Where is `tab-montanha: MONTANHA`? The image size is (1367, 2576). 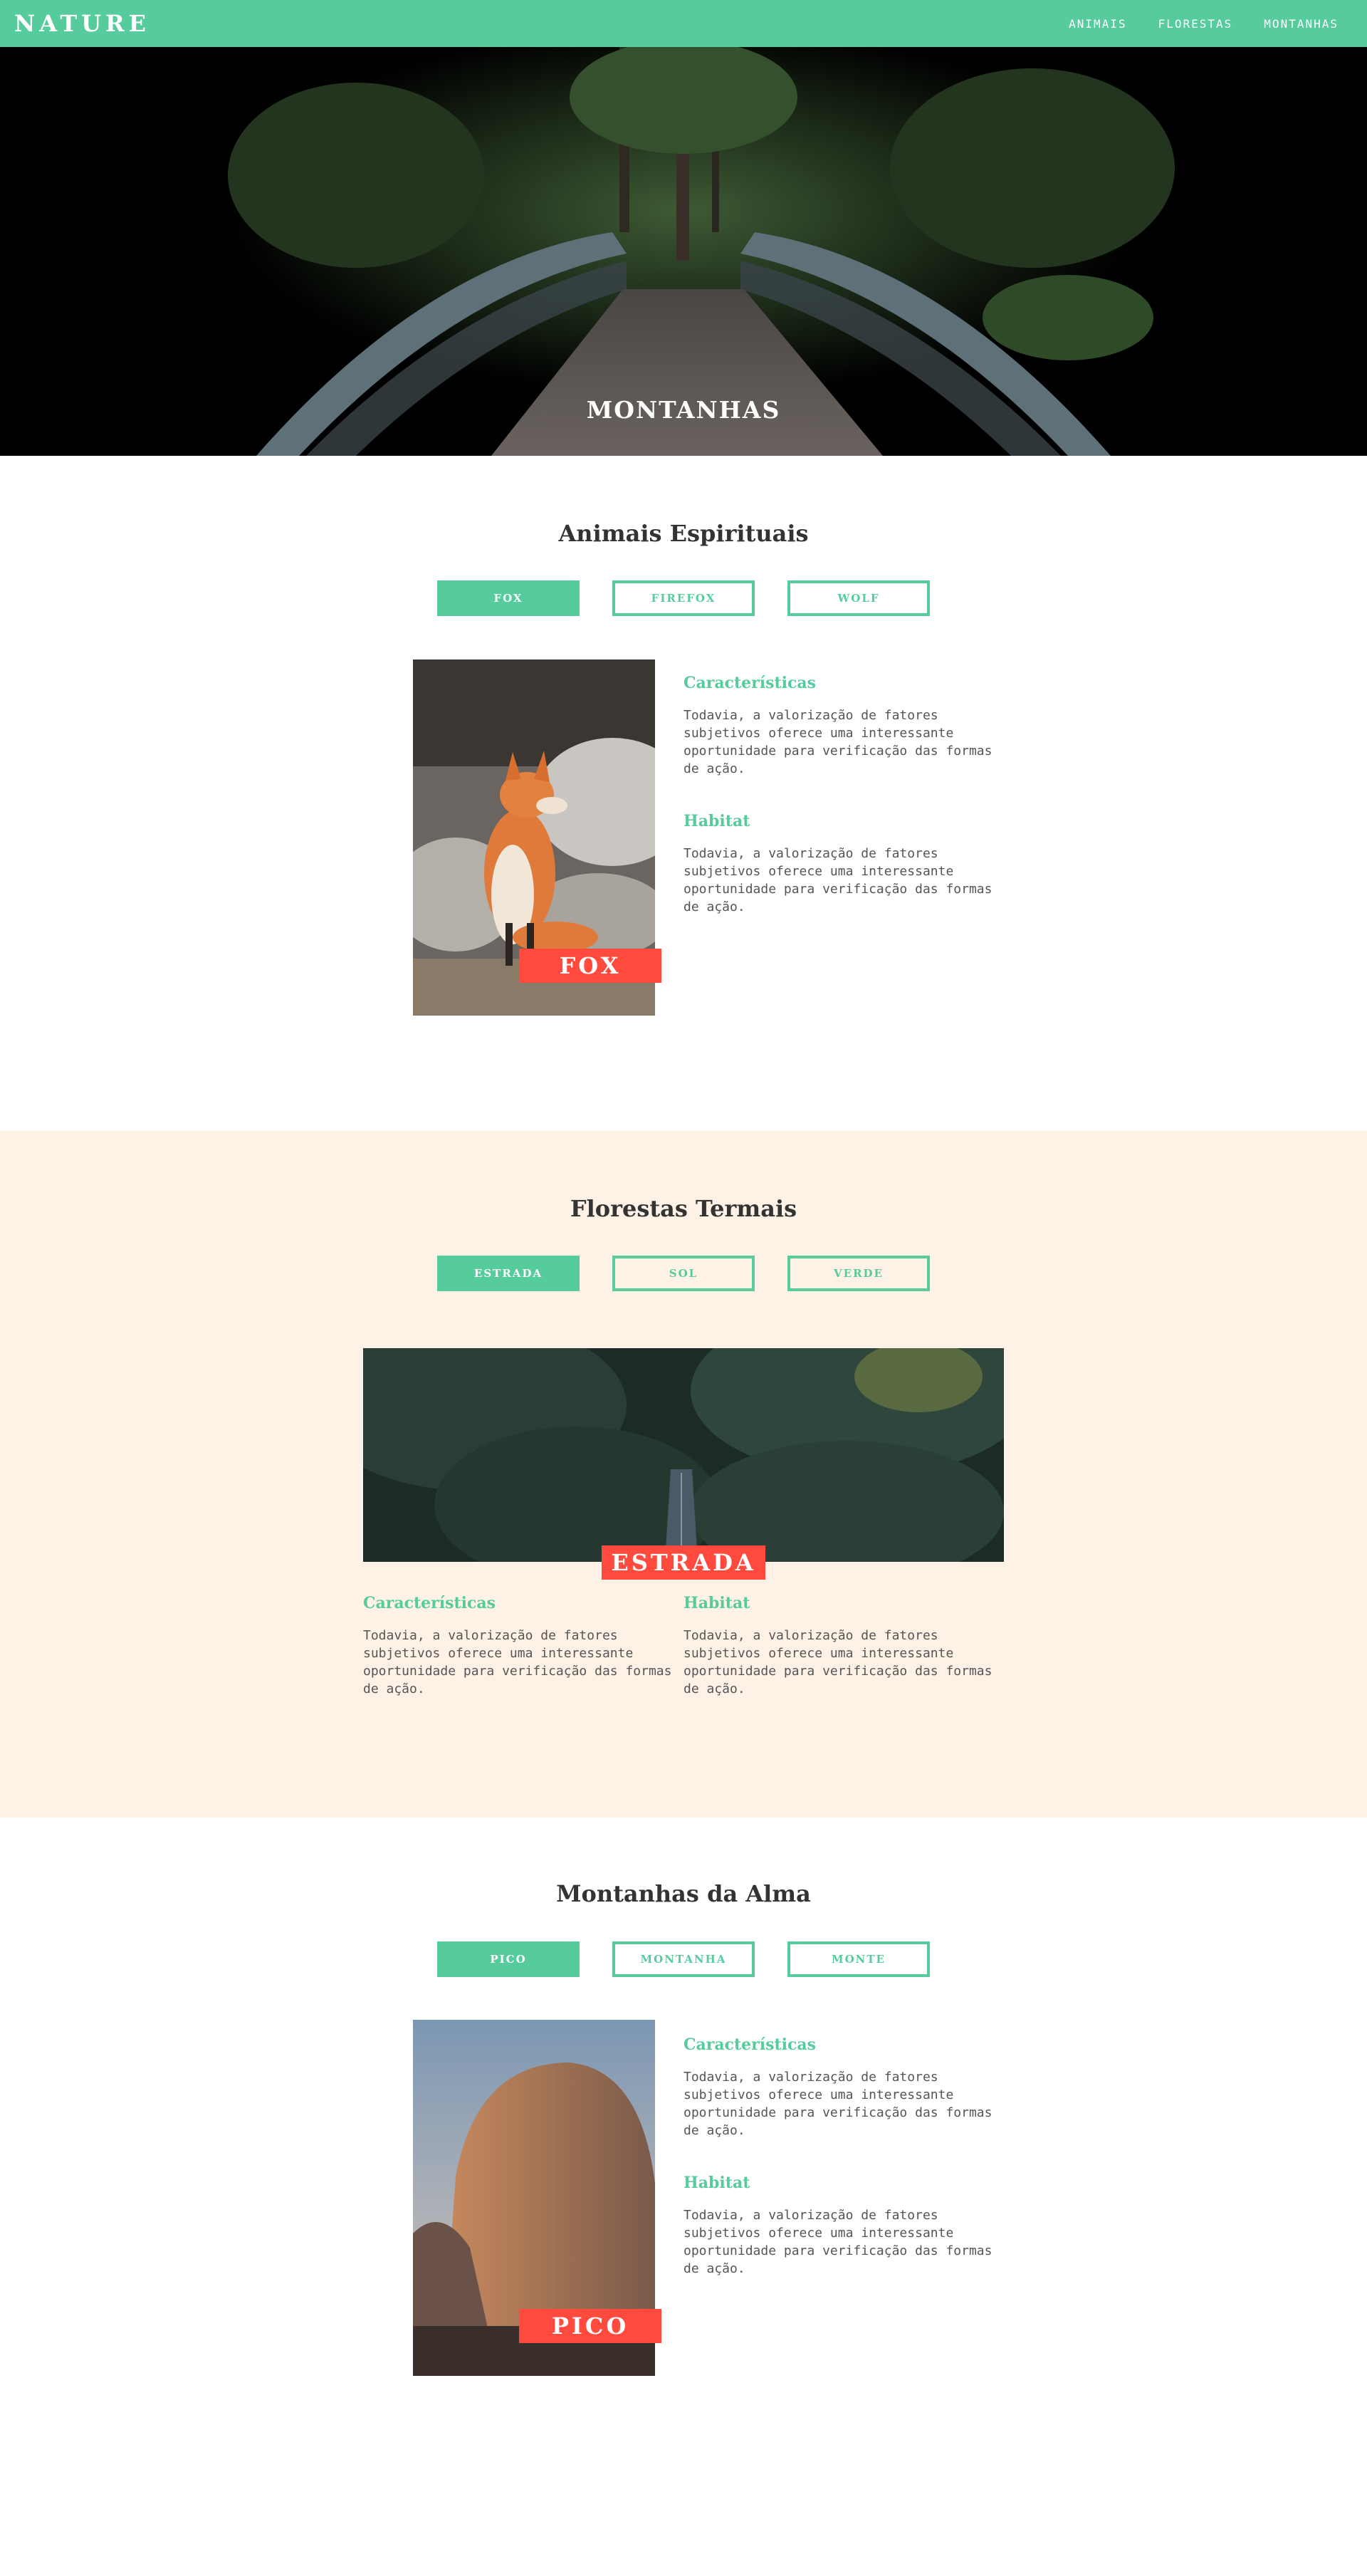 tab-montanha: MONTANHA is located at coordinates (683, 1959).